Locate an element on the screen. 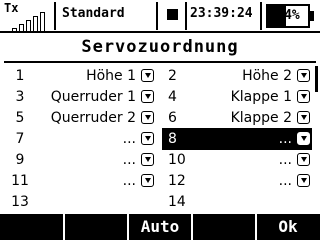 The width and height of the screenshot is (320, 240). servo-slot-3: 3 Querruder 1 is located at coordinates (81, 97).